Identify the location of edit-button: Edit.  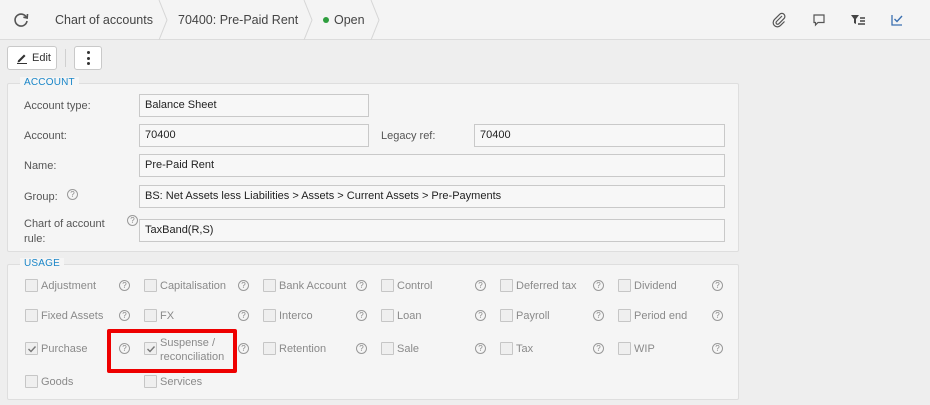
(32, 58).